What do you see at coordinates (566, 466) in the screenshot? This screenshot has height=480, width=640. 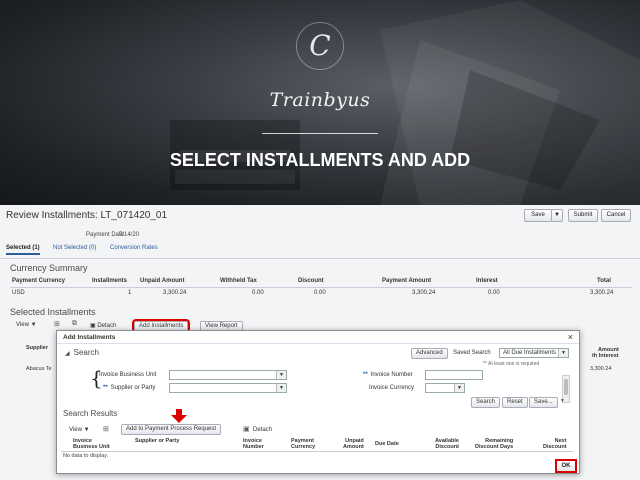 I see `ok-button: OK` at bounding box center [566, 466].